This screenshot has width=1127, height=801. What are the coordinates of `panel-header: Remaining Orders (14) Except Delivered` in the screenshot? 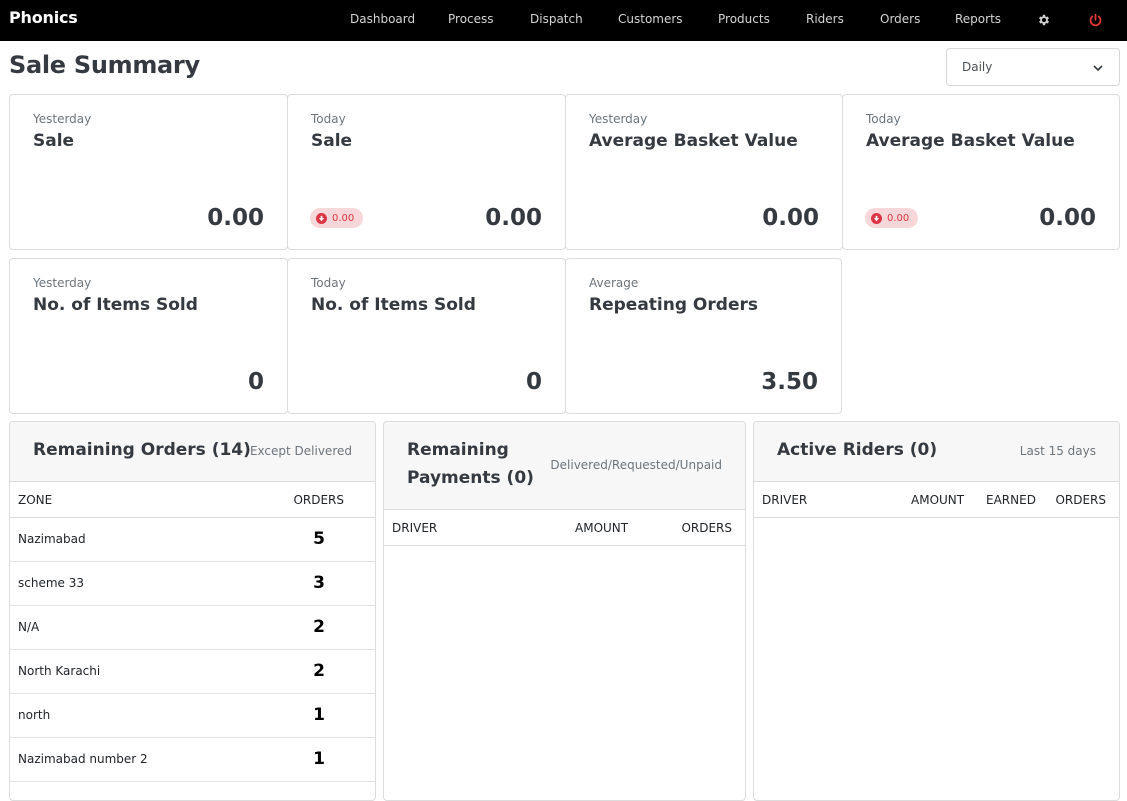 It's located at (192, 452).